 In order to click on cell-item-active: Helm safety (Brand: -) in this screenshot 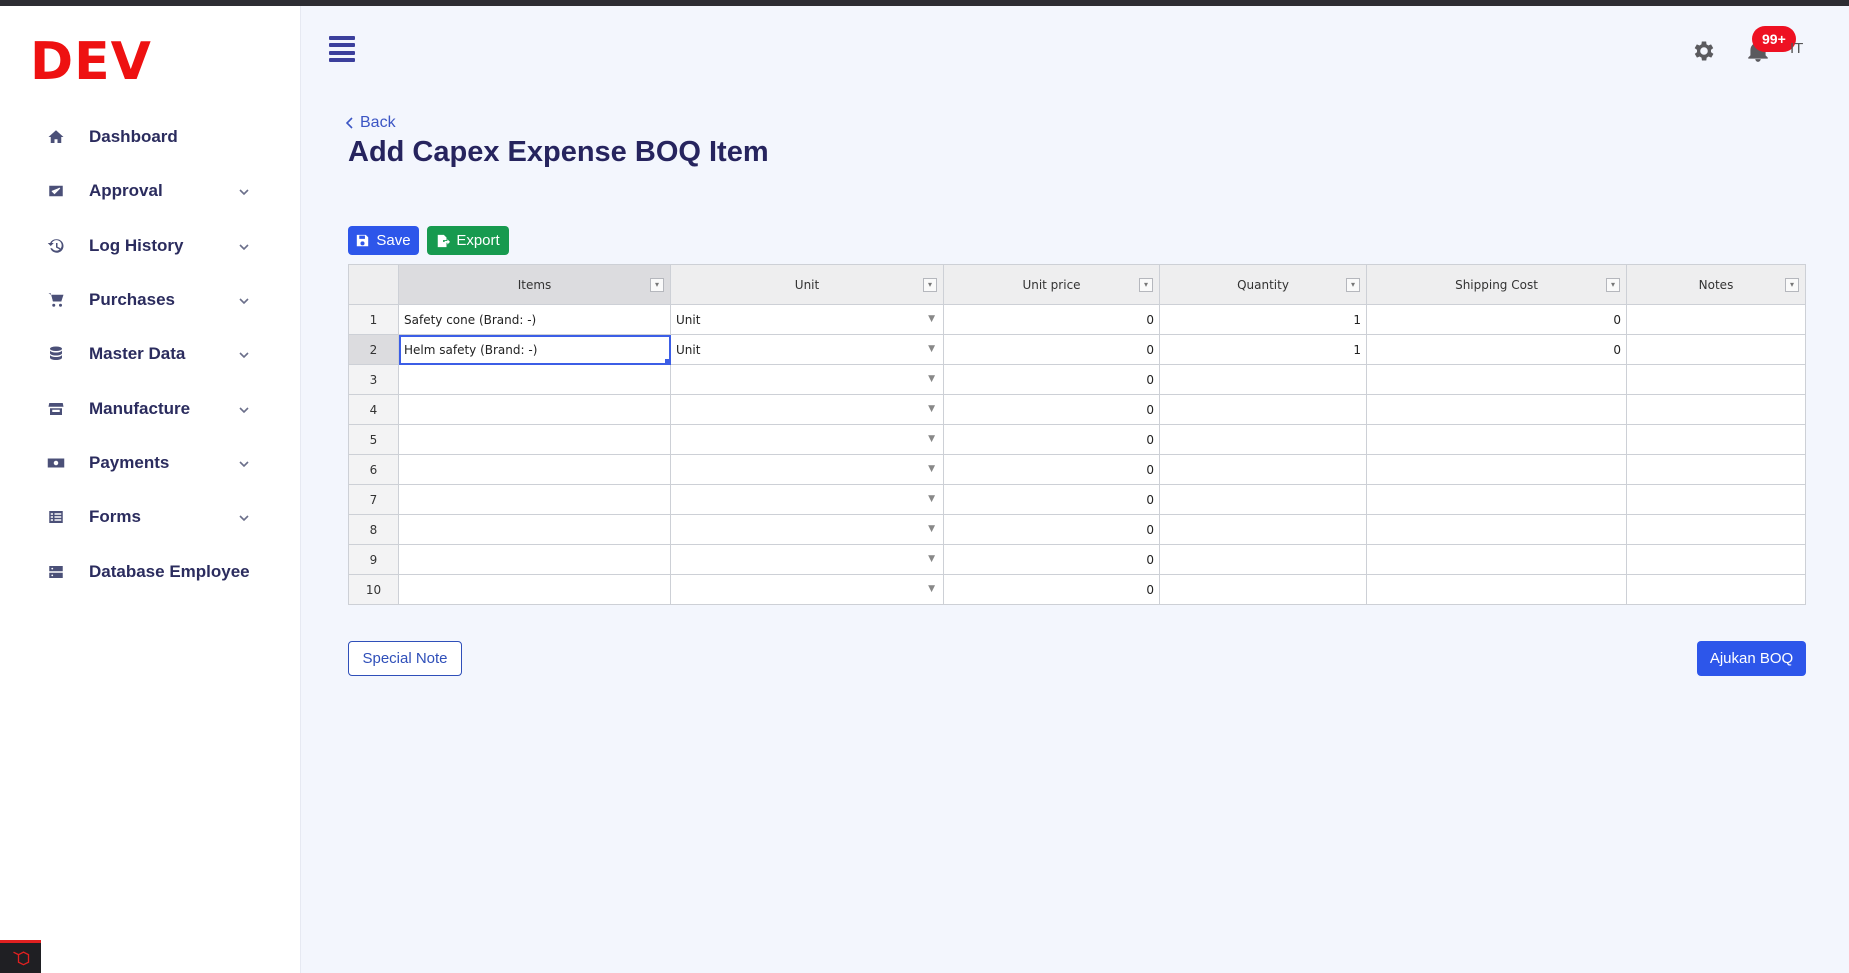, I will do `click(534, 349)`.